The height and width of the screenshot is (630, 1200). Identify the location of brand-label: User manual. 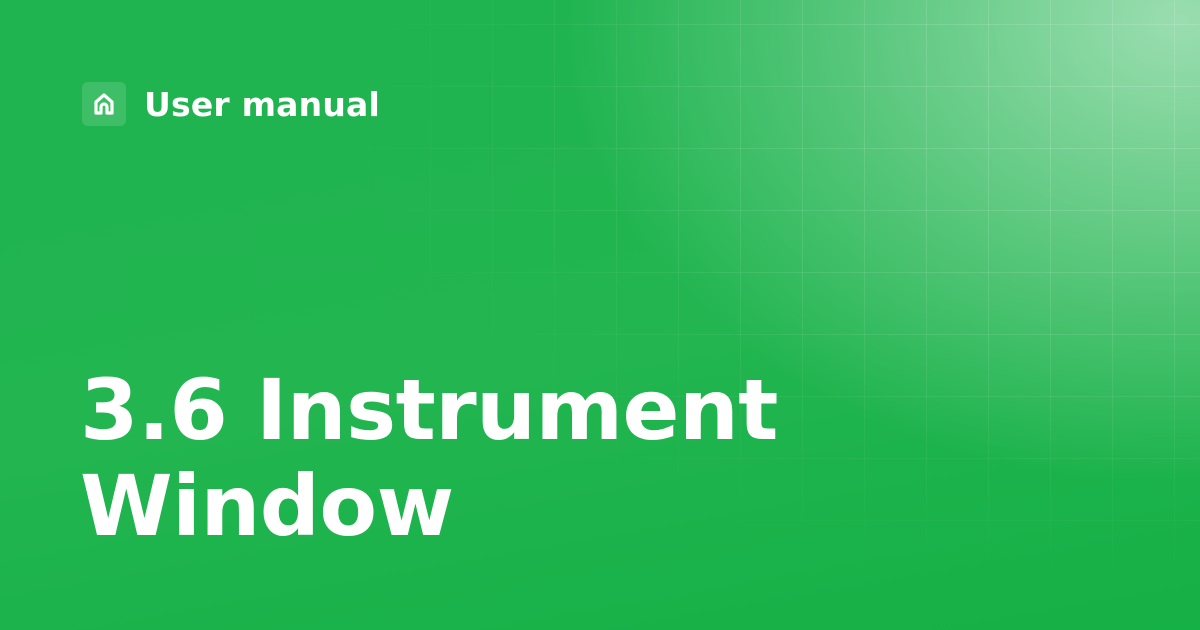
(262, 104).